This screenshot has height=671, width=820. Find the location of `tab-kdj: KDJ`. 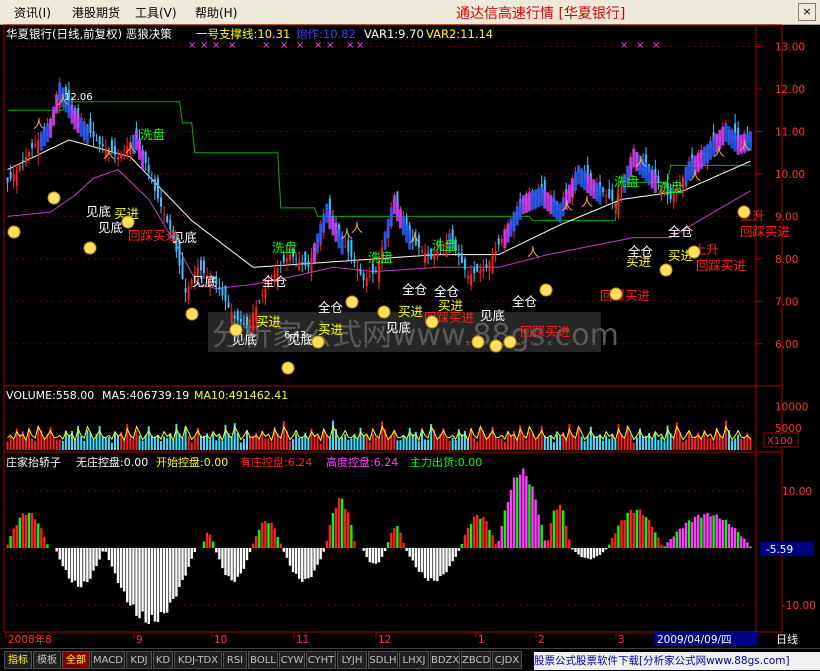

tab-kdj: KDJ is located at coordinates (139, 660).